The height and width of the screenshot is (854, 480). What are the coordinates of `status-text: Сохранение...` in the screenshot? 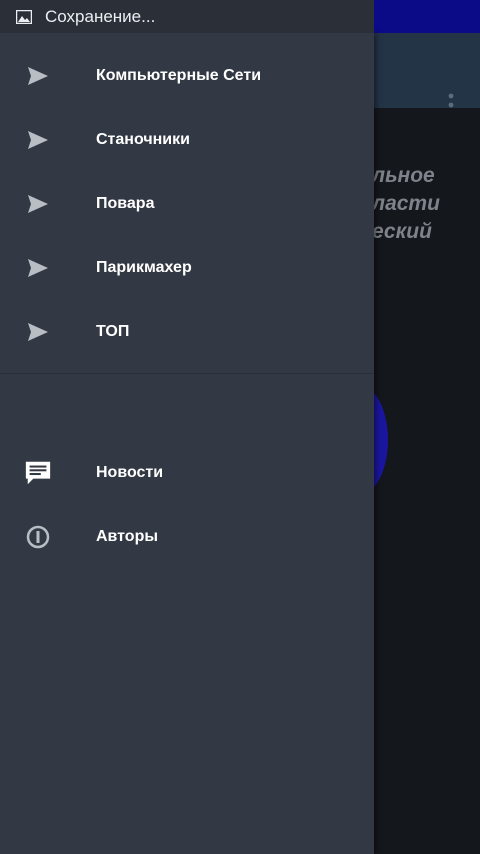 It's located at (100, 16).